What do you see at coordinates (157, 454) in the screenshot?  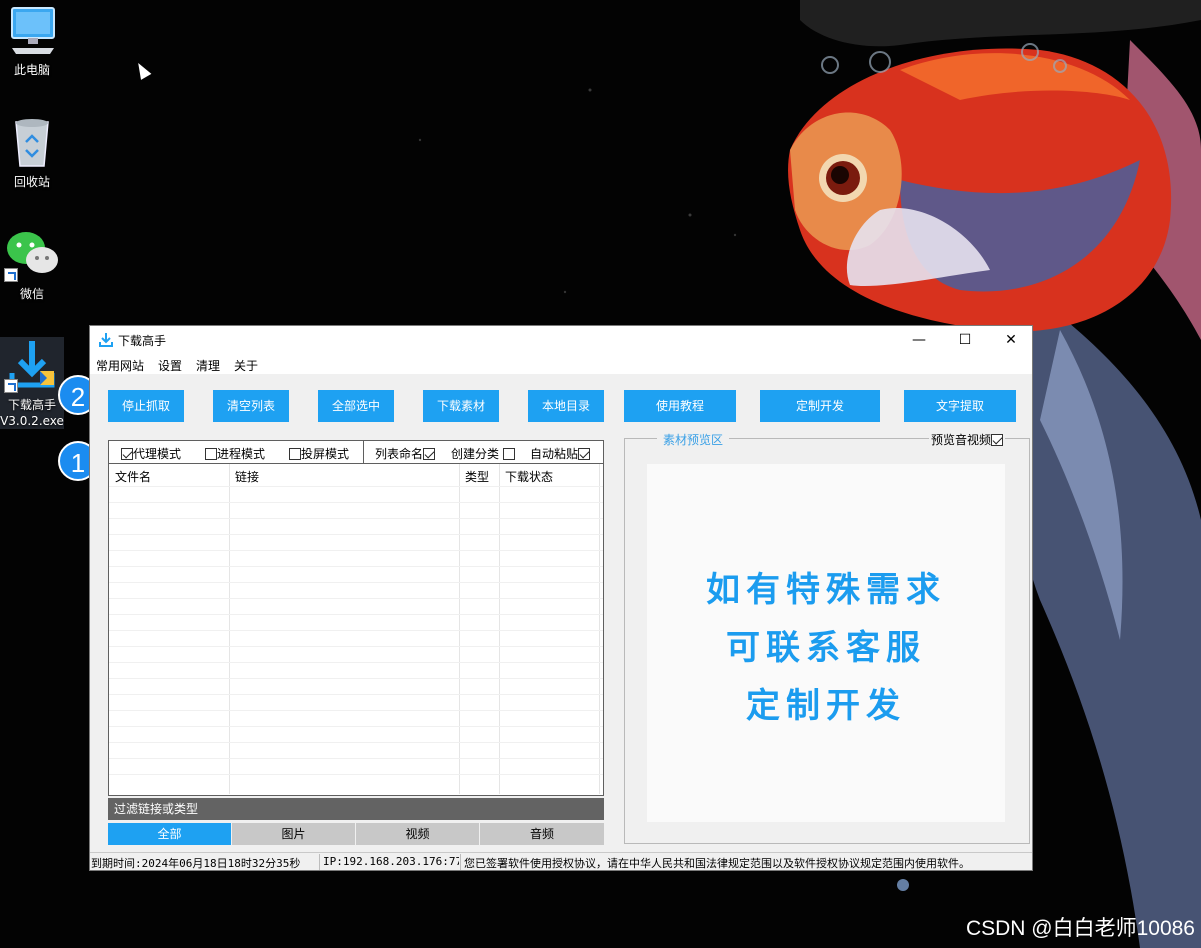 I see `option-label: 代理模式` at bounding box center [157, 454].